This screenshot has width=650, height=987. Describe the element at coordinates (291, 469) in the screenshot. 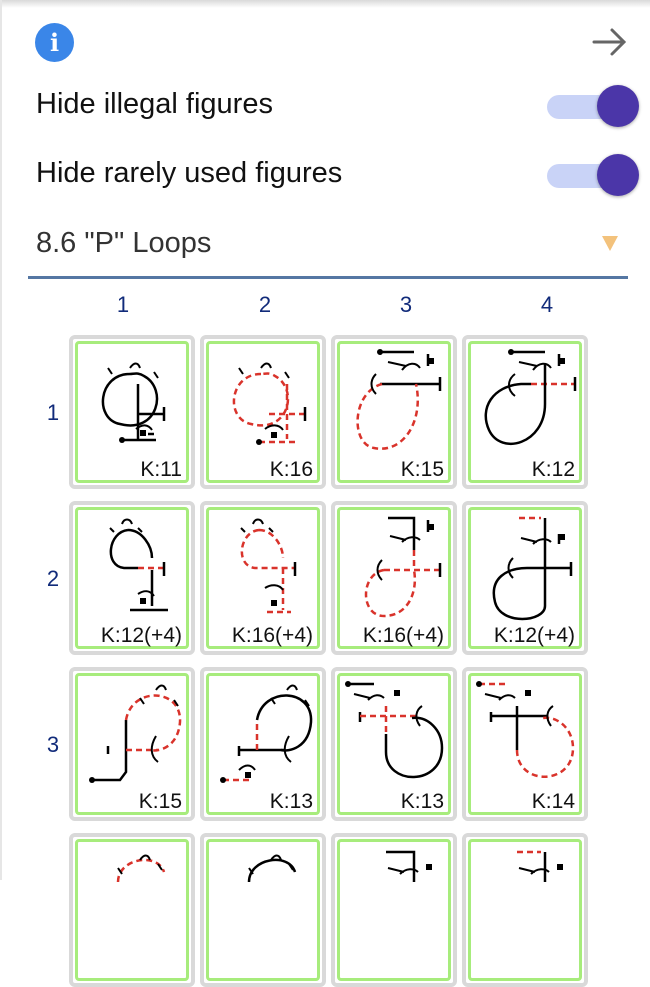

I see `k-factor-label: K:16` at that location.